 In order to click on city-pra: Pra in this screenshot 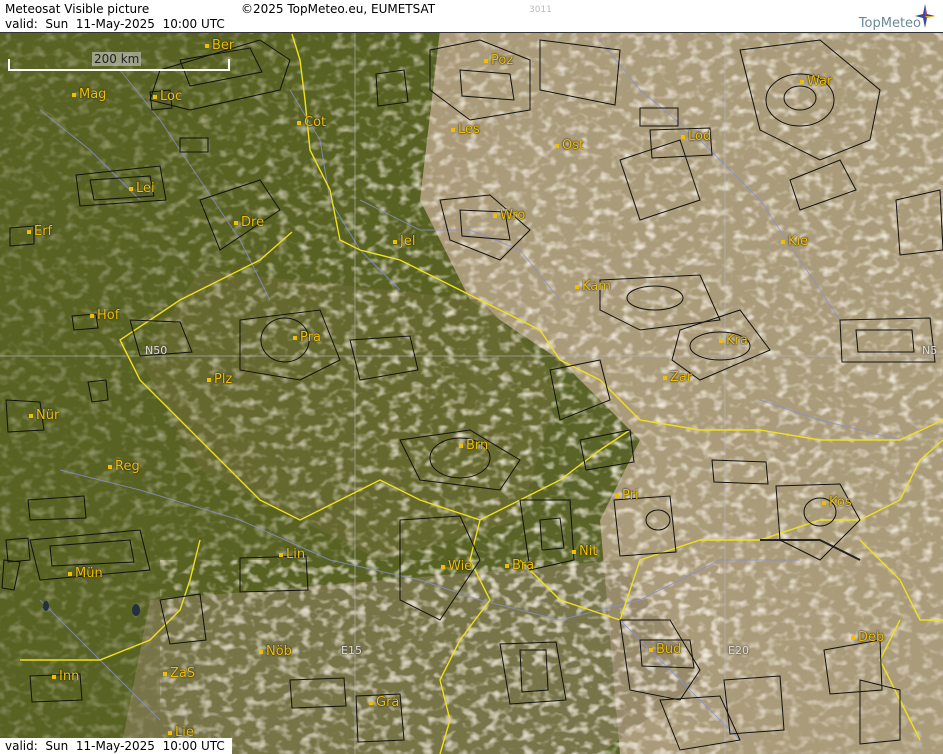, I will do `click(307, 338)`.